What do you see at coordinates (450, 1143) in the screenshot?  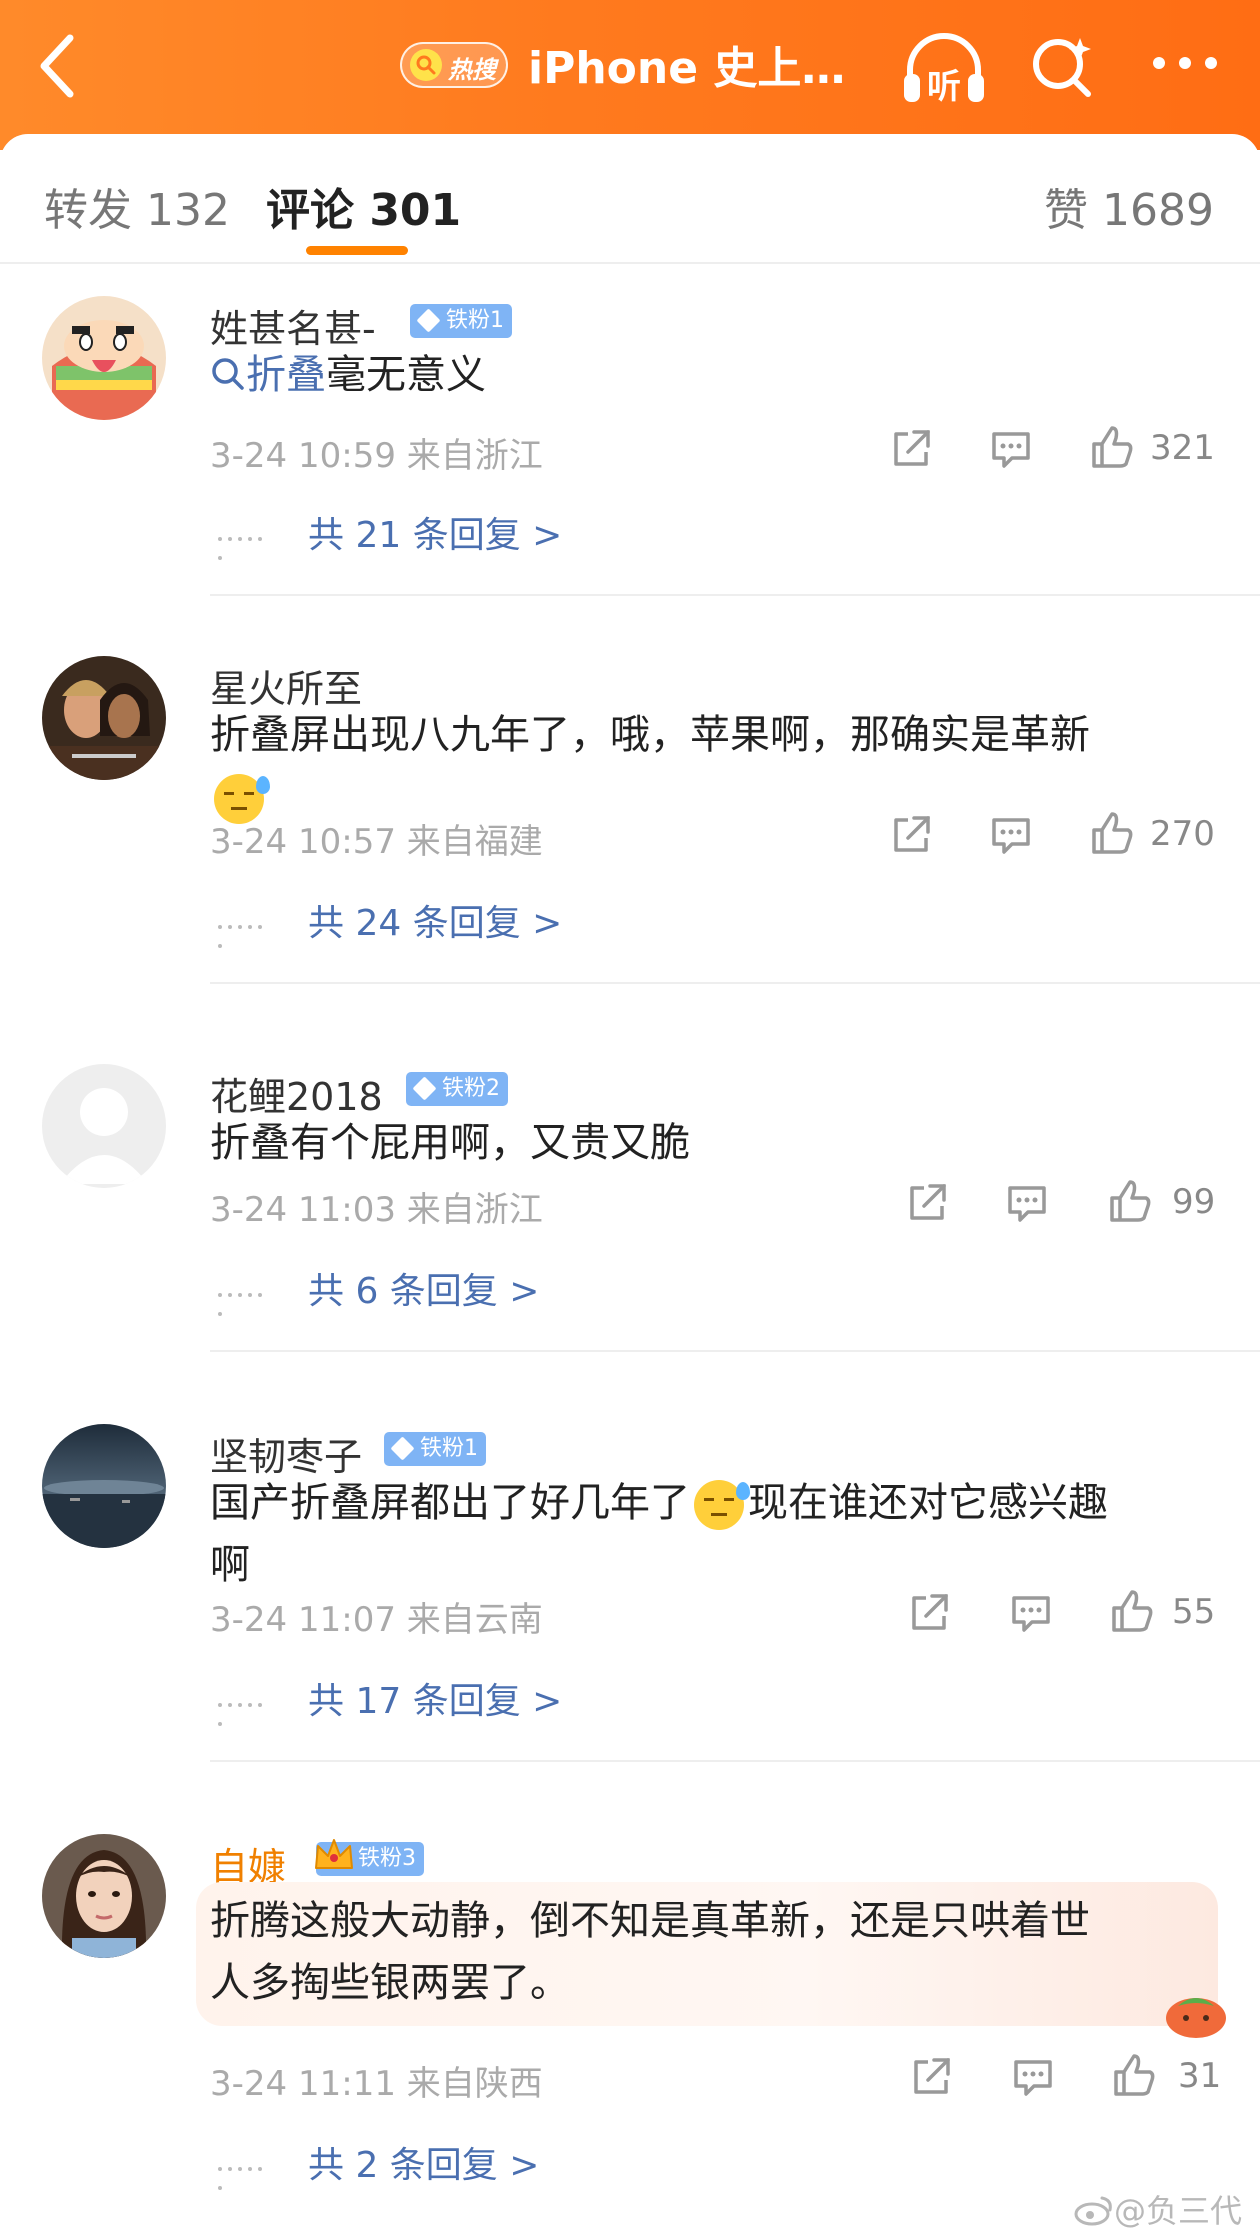 I see `comment-text: 折叠有个屁用啊，又贵又脆` at bounding box center [450, 1143].